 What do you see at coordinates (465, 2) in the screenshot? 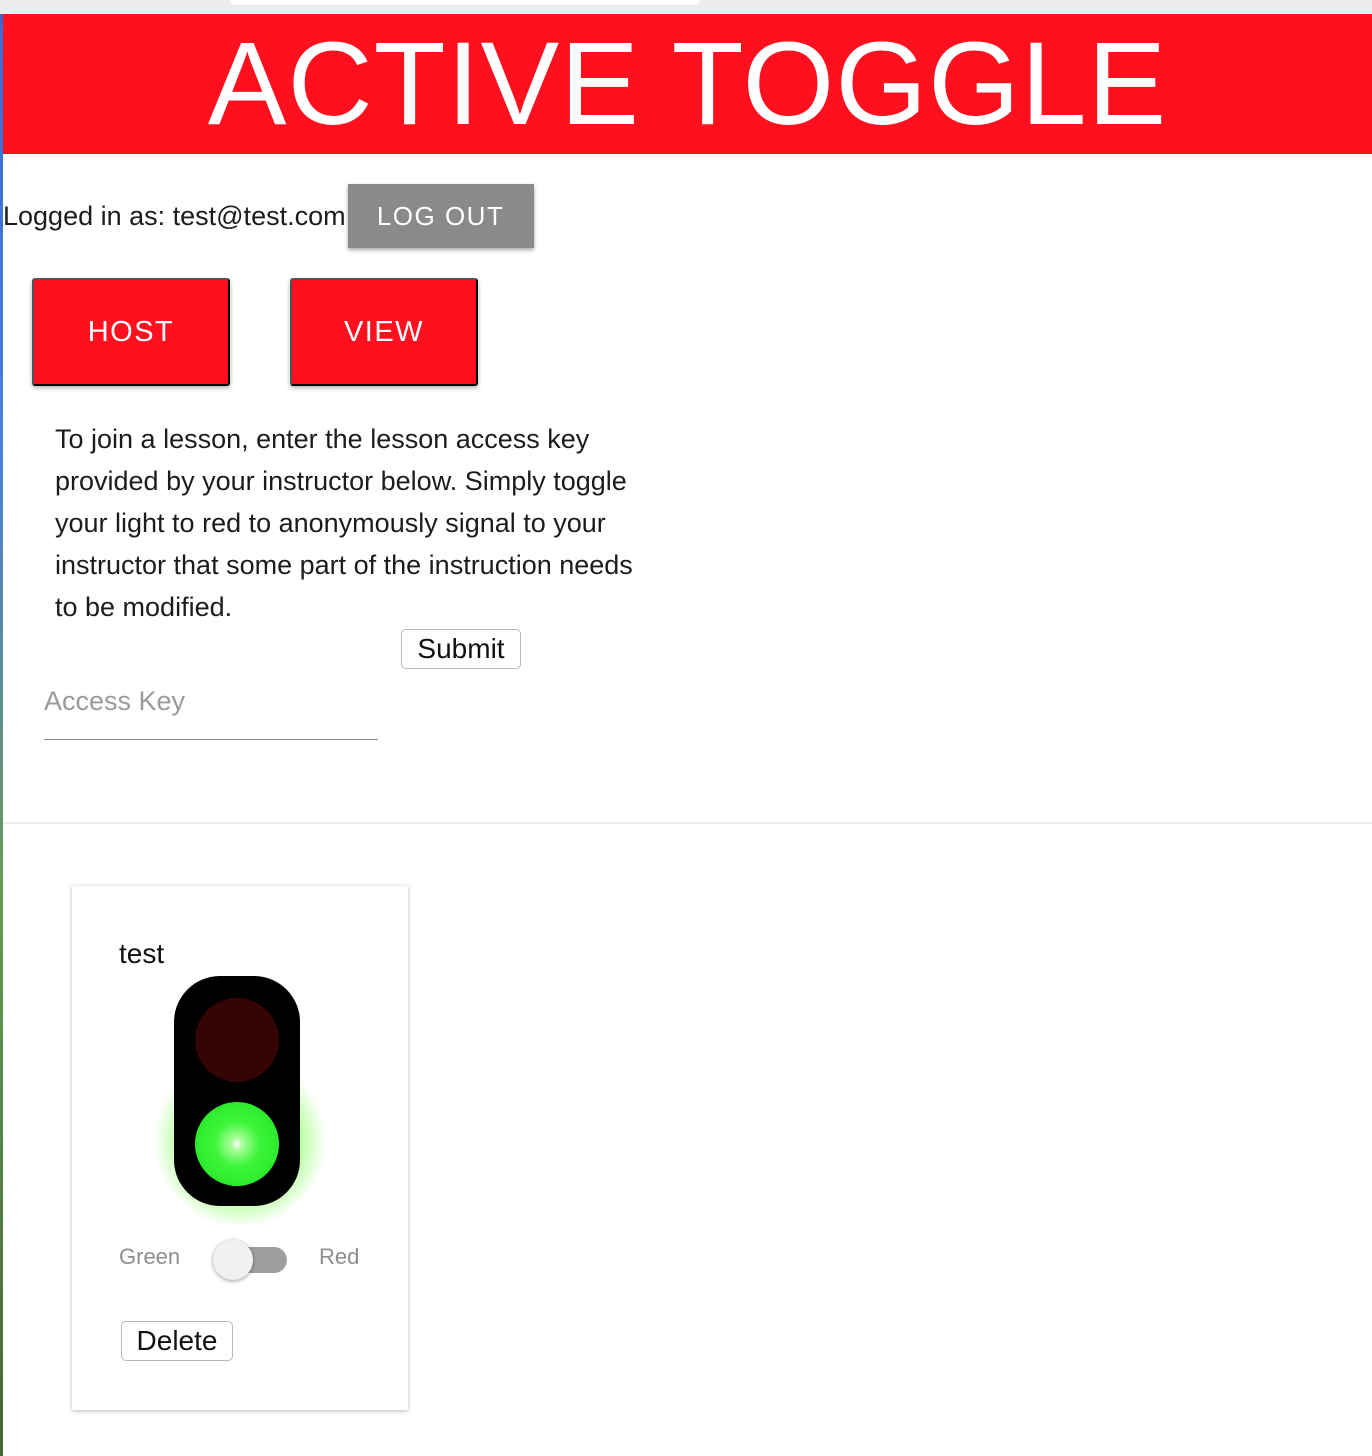
I see `browser-tab-edge` at bounding box center [465, 2].